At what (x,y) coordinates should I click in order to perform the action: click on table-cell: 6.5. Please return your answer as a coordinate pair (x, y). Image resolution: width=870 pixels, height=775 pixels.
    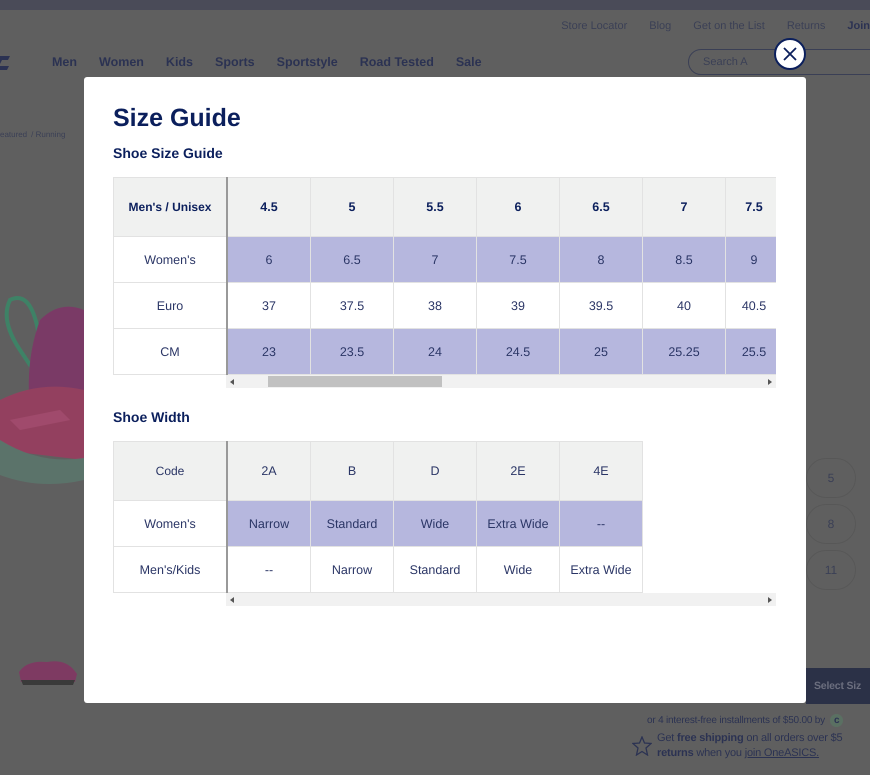
    Looking at the image, I should click on (352, 259).